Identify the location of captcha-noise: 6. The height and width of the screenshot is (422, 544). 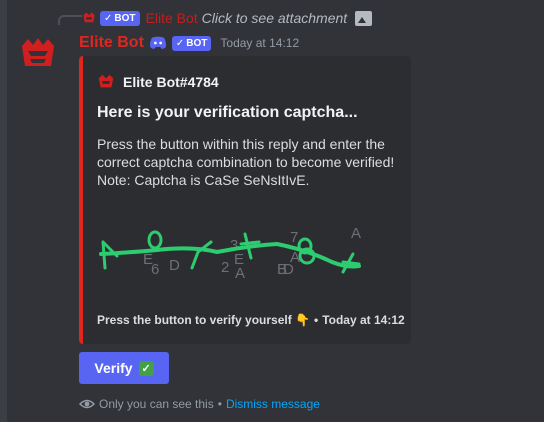
(155, 269).